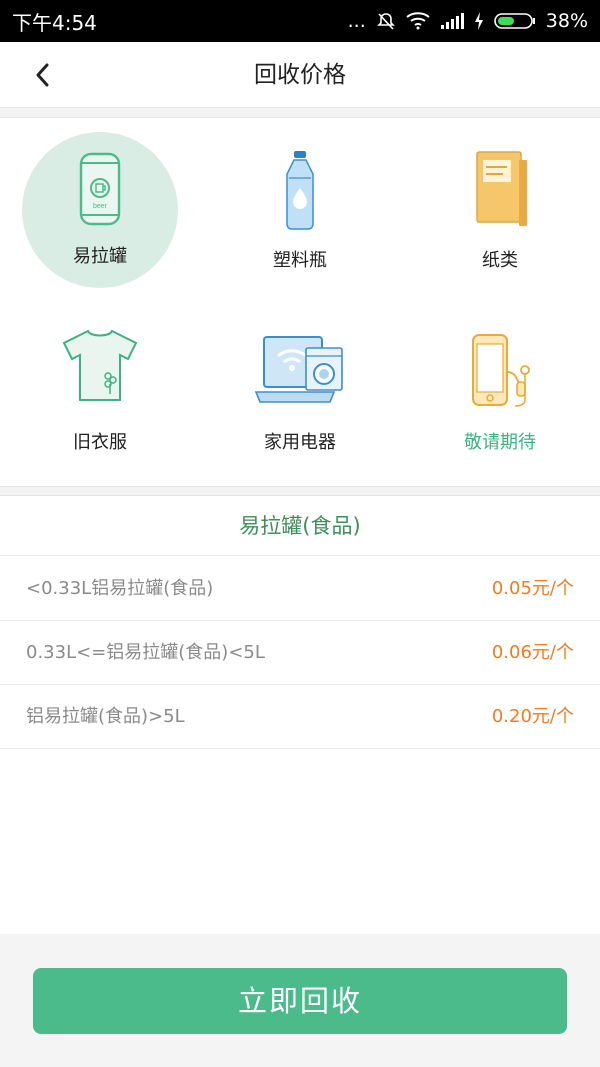  I want to click on appliance-icon, so click(300, 370).